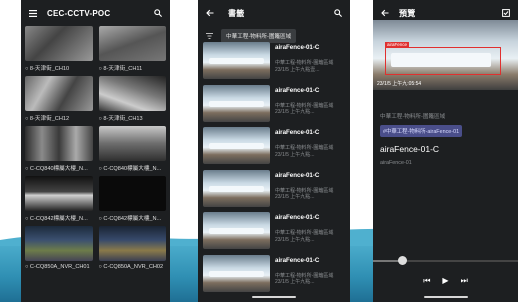 Image resolution: width=518 pixels, height=302 pixels. I want to click on camera-label: ○ 8-天津街_CH10, so click(47, 69).